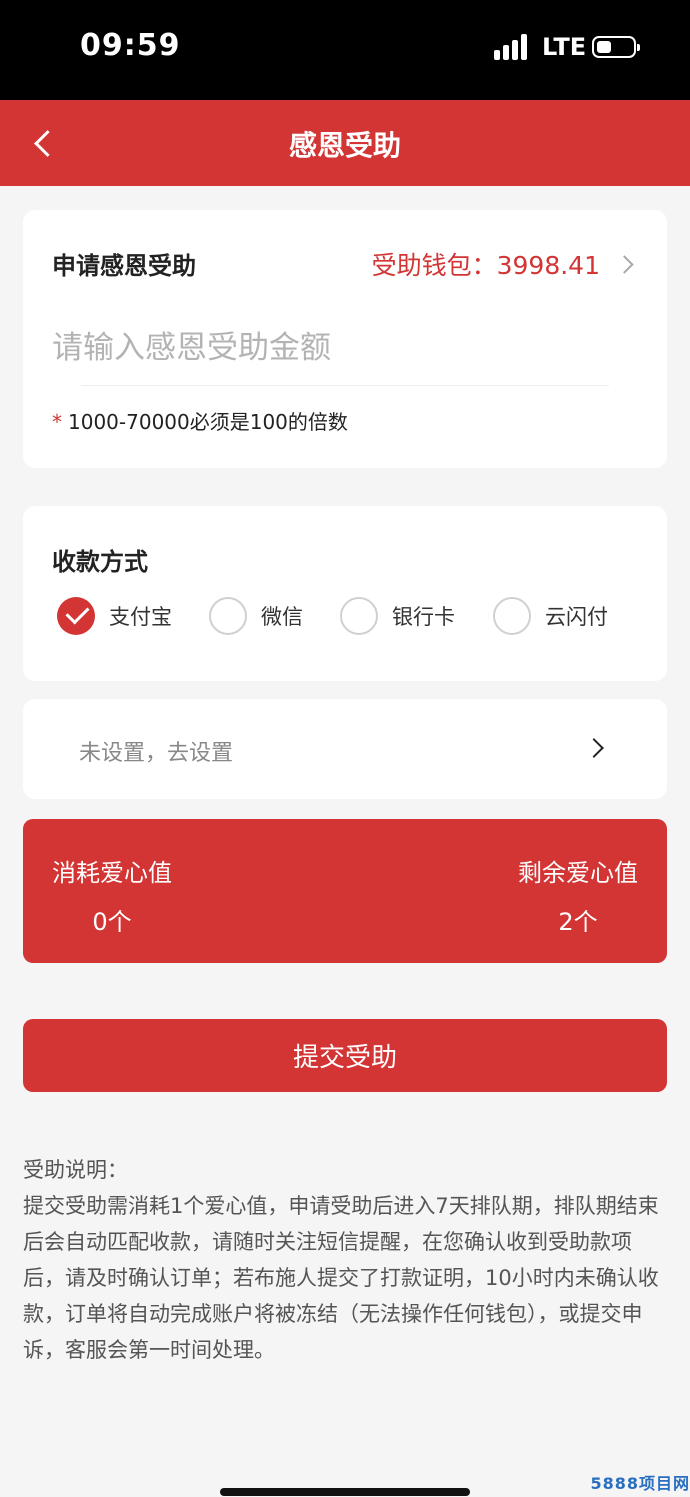  What do you see at coordinates (76, 616) in the screenshot?
I see `radio-checked-icon` at bounding box center [76, 616].